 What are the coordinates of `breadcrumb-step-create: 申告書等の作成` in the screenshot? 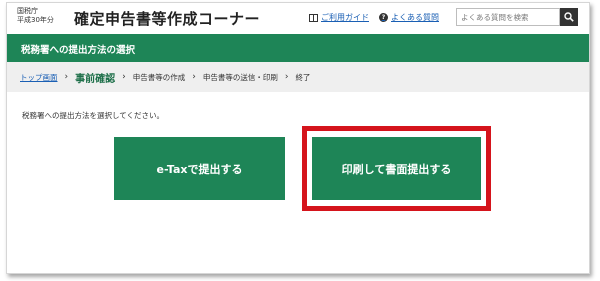 It's located at (159, 77).